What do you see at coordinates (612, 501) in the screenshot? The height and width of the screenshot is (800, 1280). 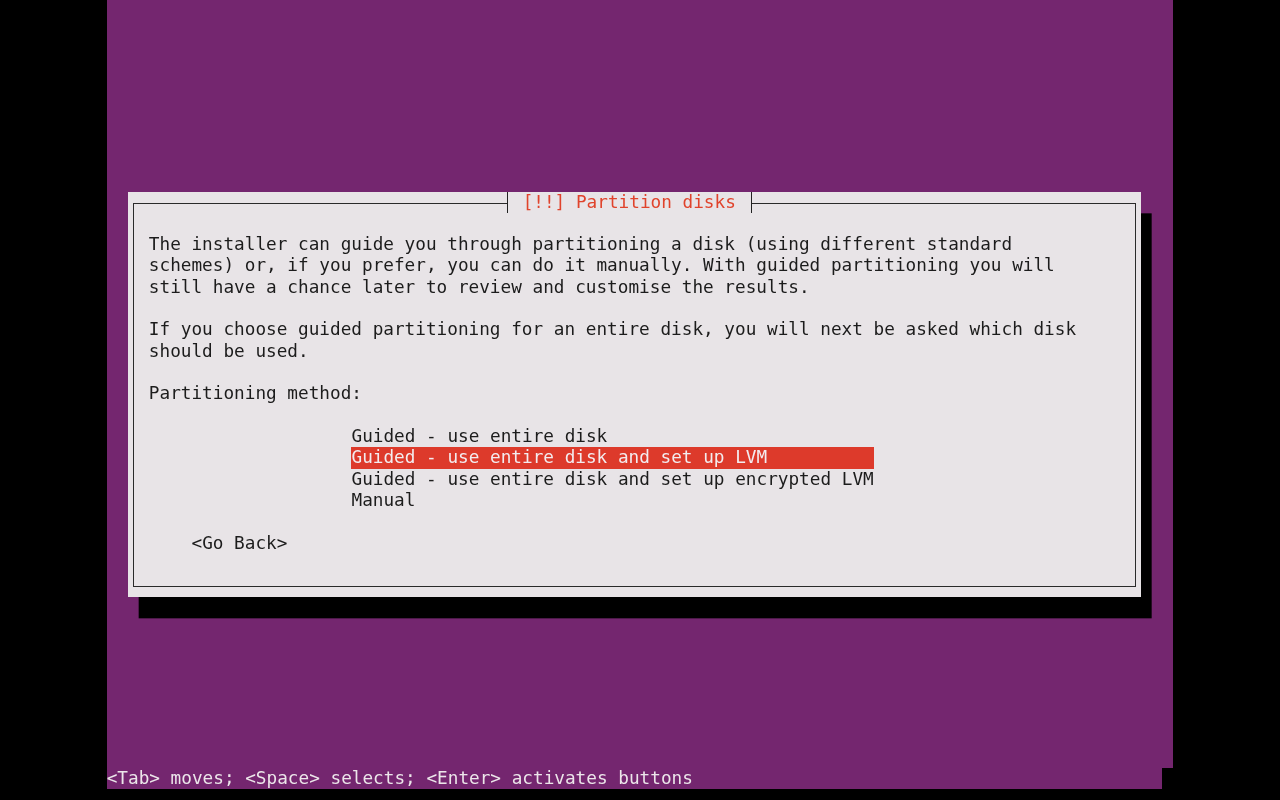 I see `menu-option: Manual` at bounding box center [612, 501].